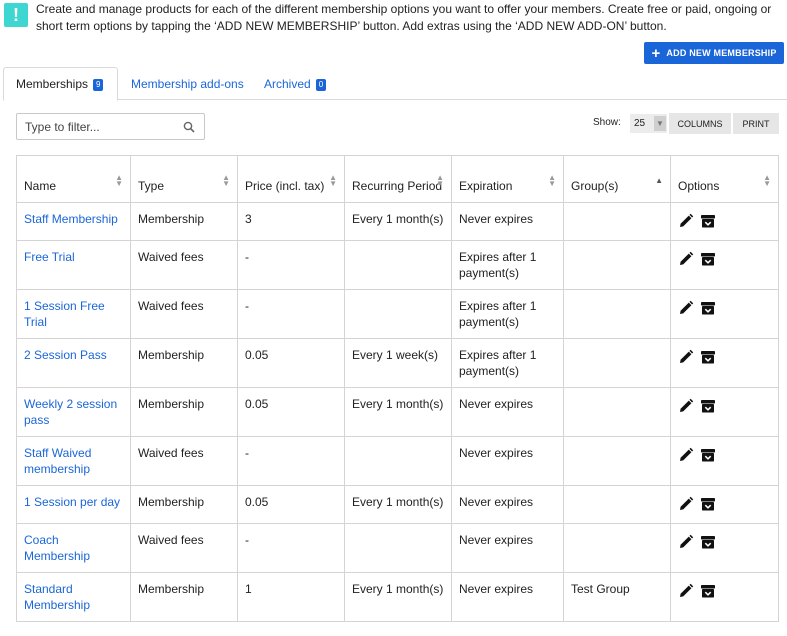 The height and width of the screenshot is (636, 787). Describe the element at coordinates (73, 265) in the screenshot. I see `cell-name: Free Trial` at that location.